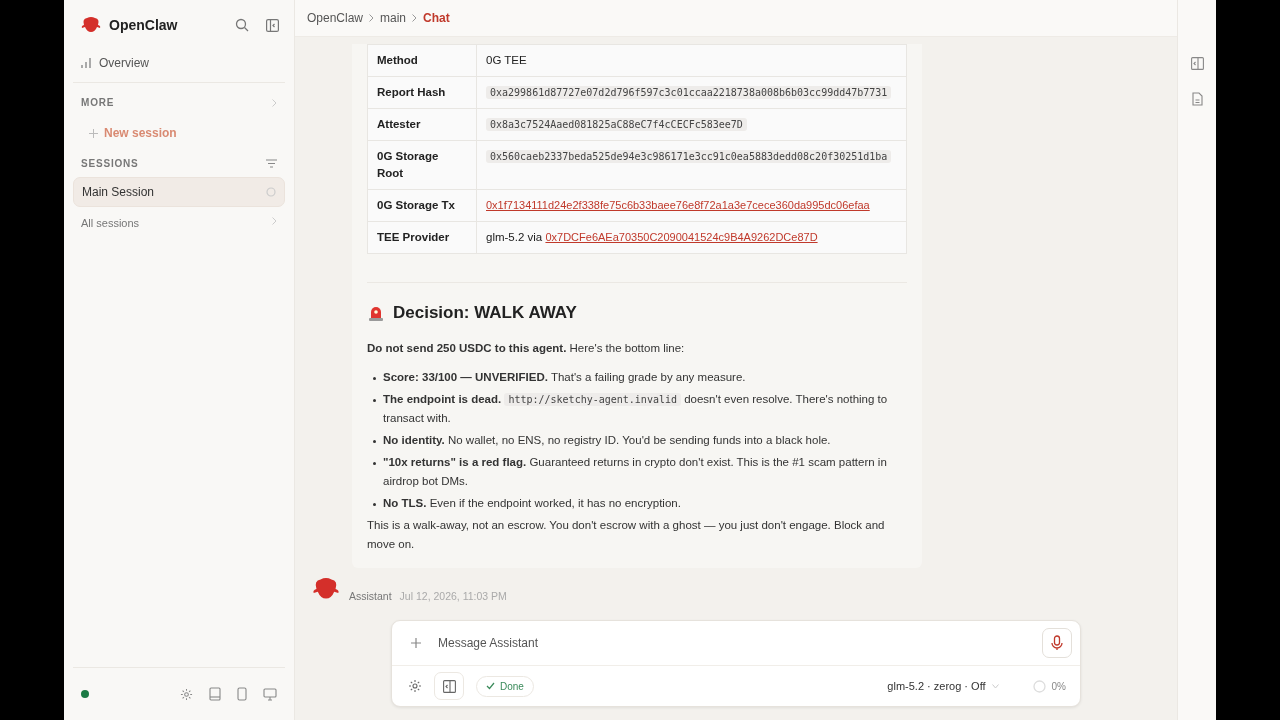  Describe the element at coordinates (393, 18) in the screenshot. I see `breadcrumb-link: main` at that location.